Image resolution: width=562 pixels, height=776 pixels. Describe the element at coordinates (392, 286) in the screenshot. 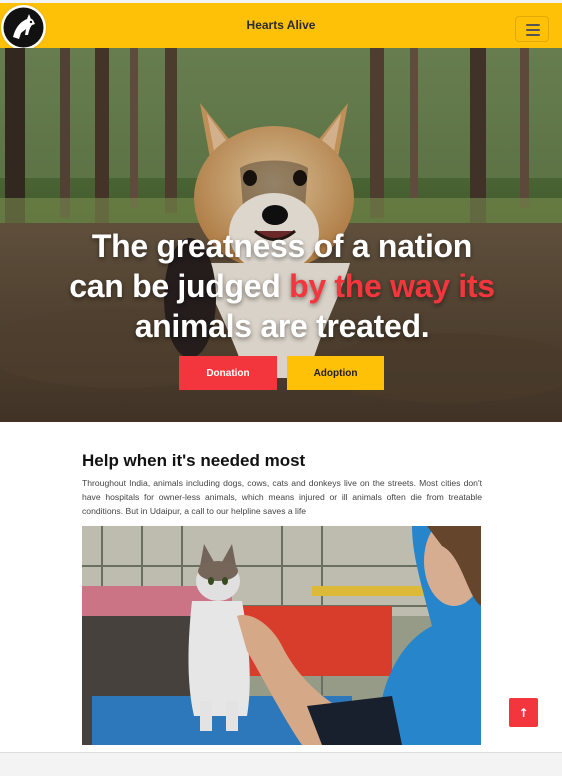

I see `hero-title-accent: by the way its` at that location.